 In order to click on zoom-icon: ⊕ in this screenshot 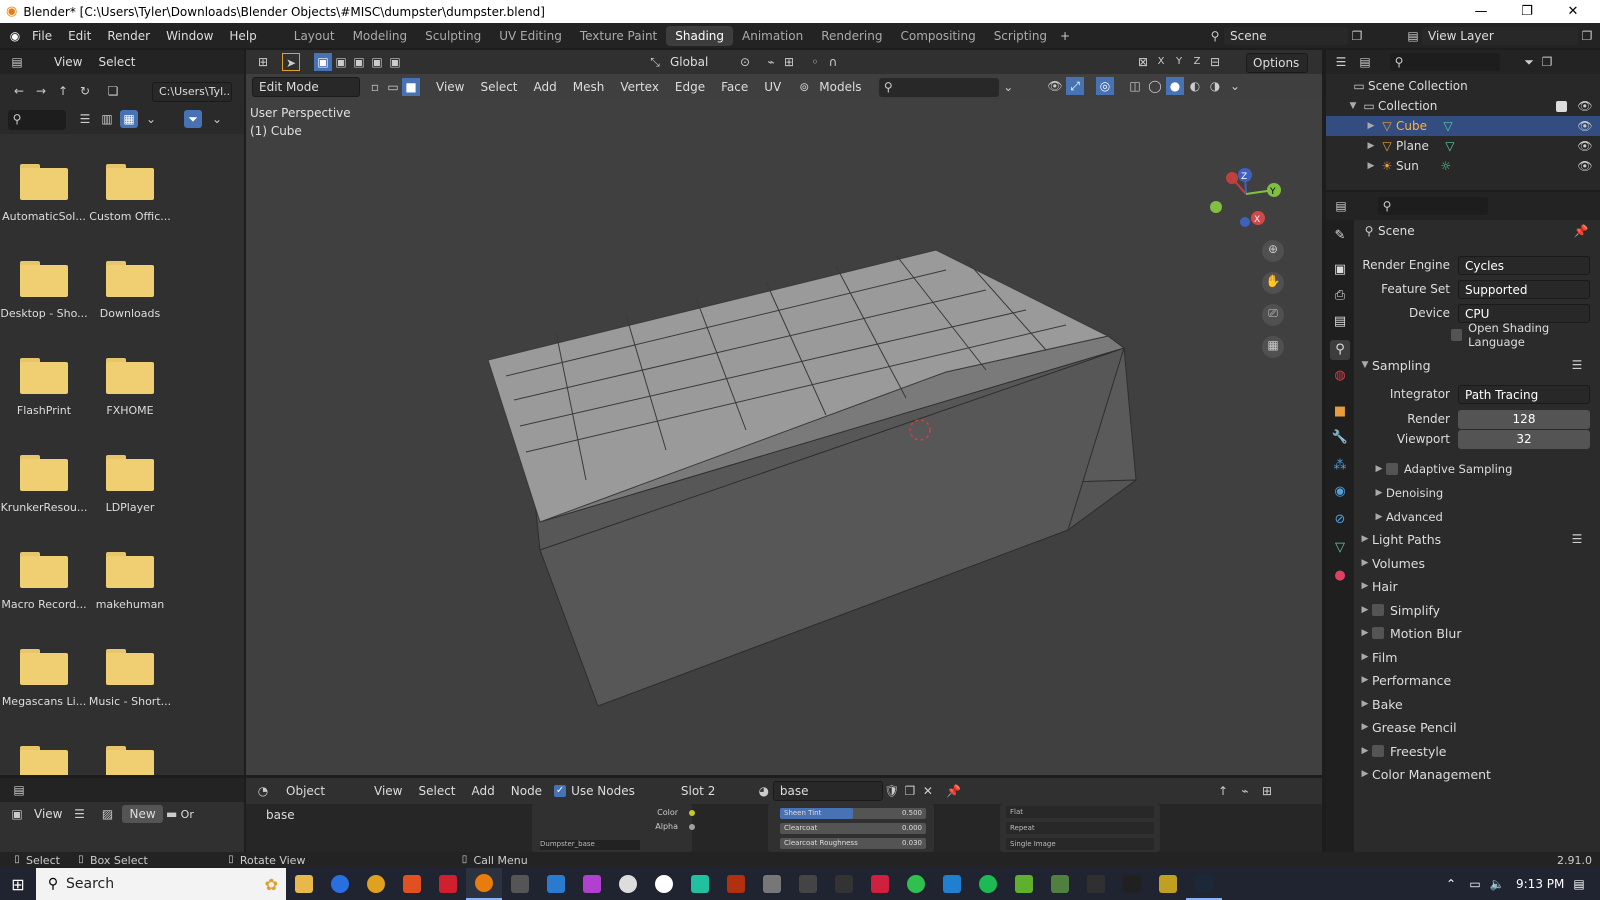, I will do `click(1273, 251)`.